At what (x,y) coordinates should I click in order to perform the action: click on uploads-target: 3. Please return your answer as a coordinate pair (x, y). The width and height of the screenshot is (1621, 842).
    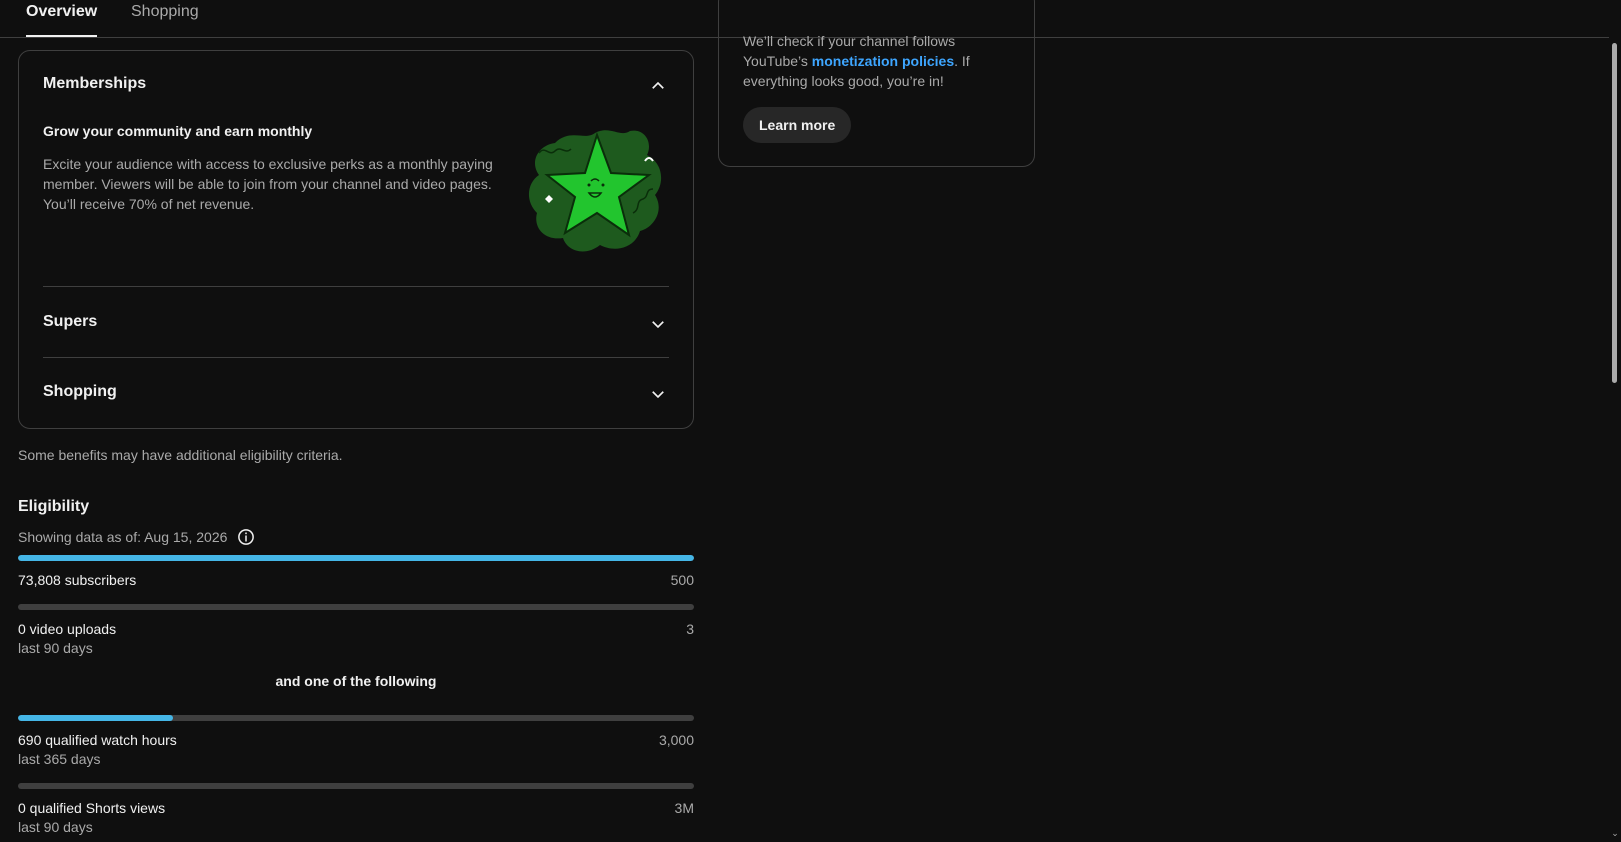
    Looking at the image, I should click on (690, 629).